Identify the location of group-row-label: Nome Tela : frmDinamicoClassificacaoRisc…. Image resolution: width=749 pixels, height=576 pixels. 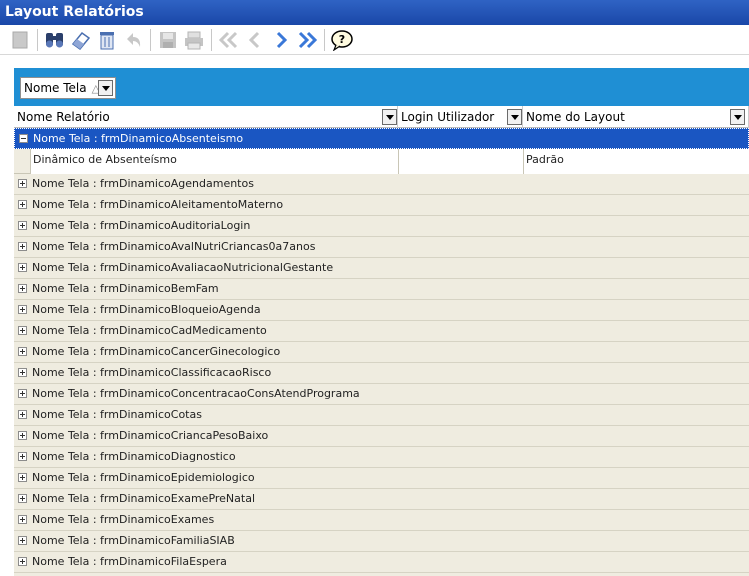
(152, 372).